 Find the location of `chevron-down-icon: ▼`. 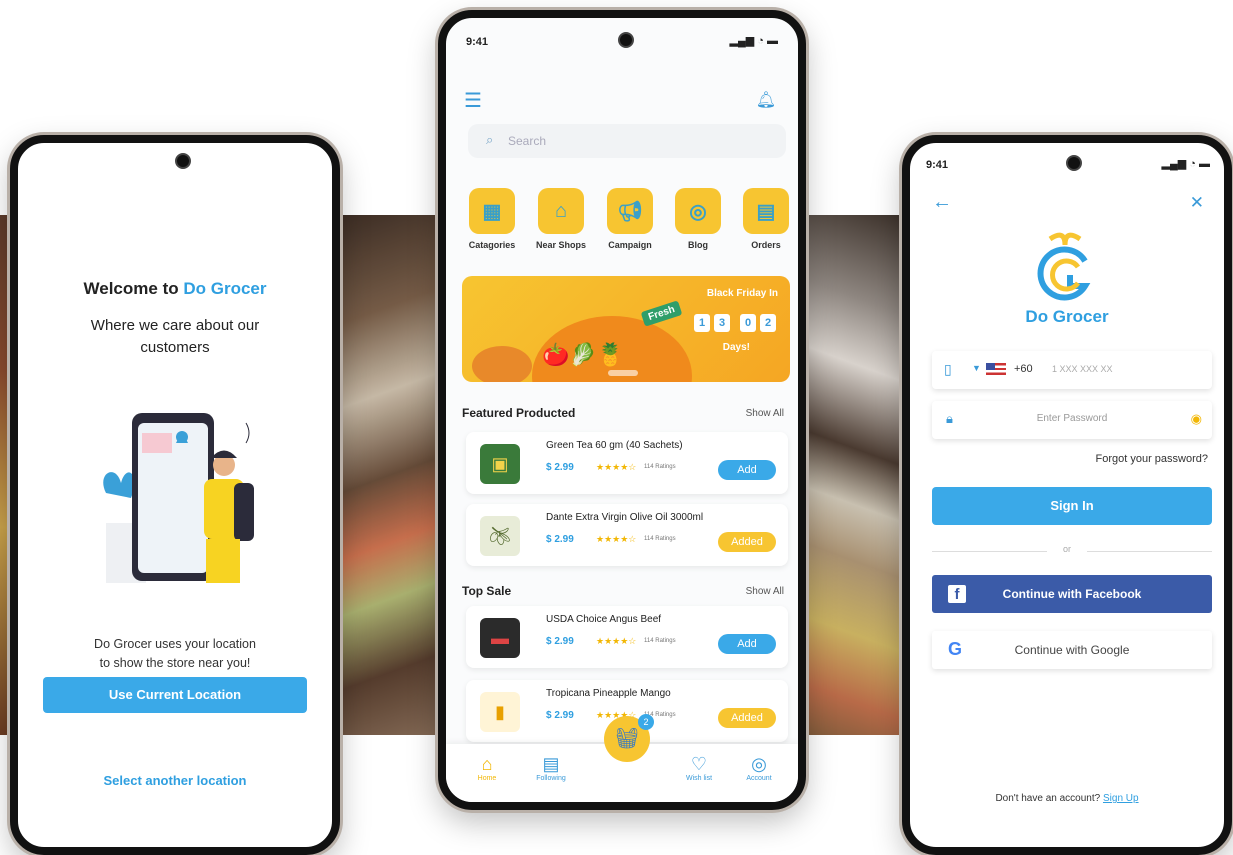

chevron-down-icon: ▼ is located at coordinates (976, 368).